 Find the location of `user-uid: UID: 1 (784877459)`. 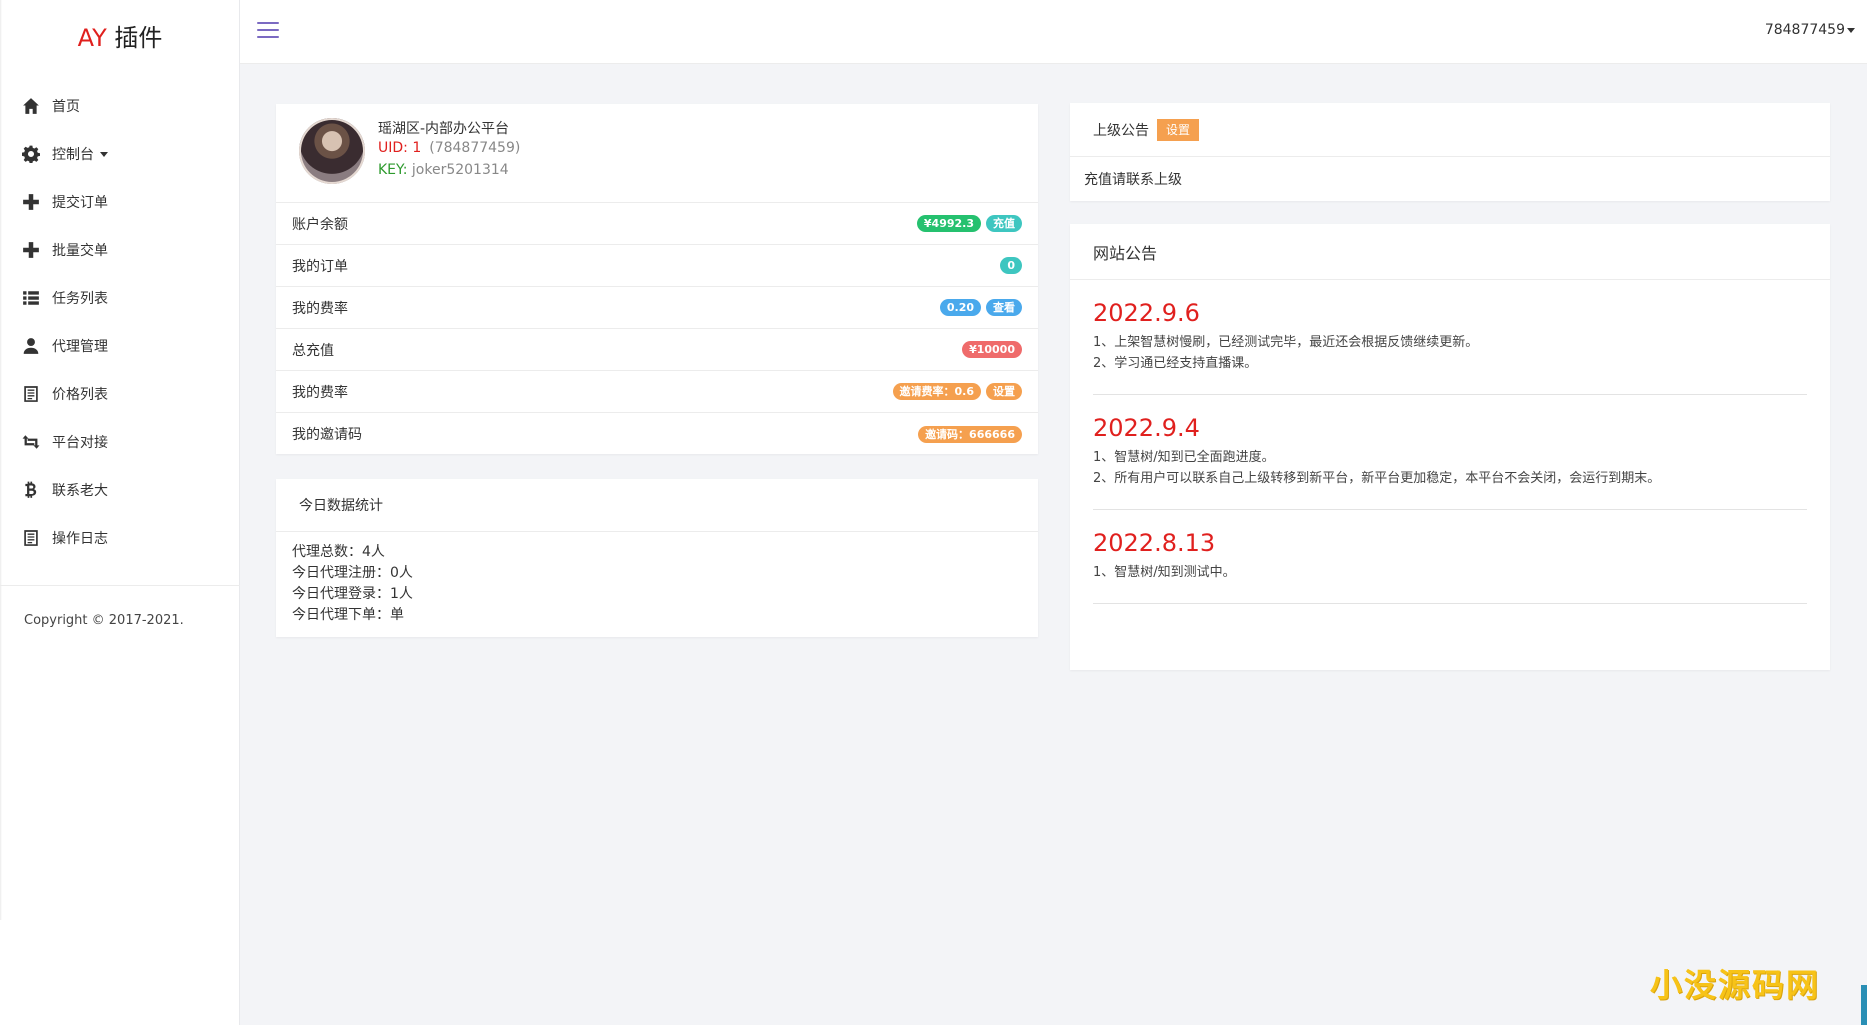

user-uid: UID: 1 (784877459) is located at coordinates (449, 148).